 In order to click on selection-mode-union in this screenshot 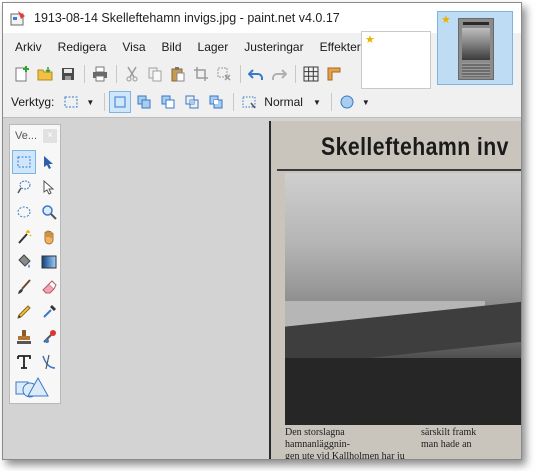, I will do `click(144, 102)`.